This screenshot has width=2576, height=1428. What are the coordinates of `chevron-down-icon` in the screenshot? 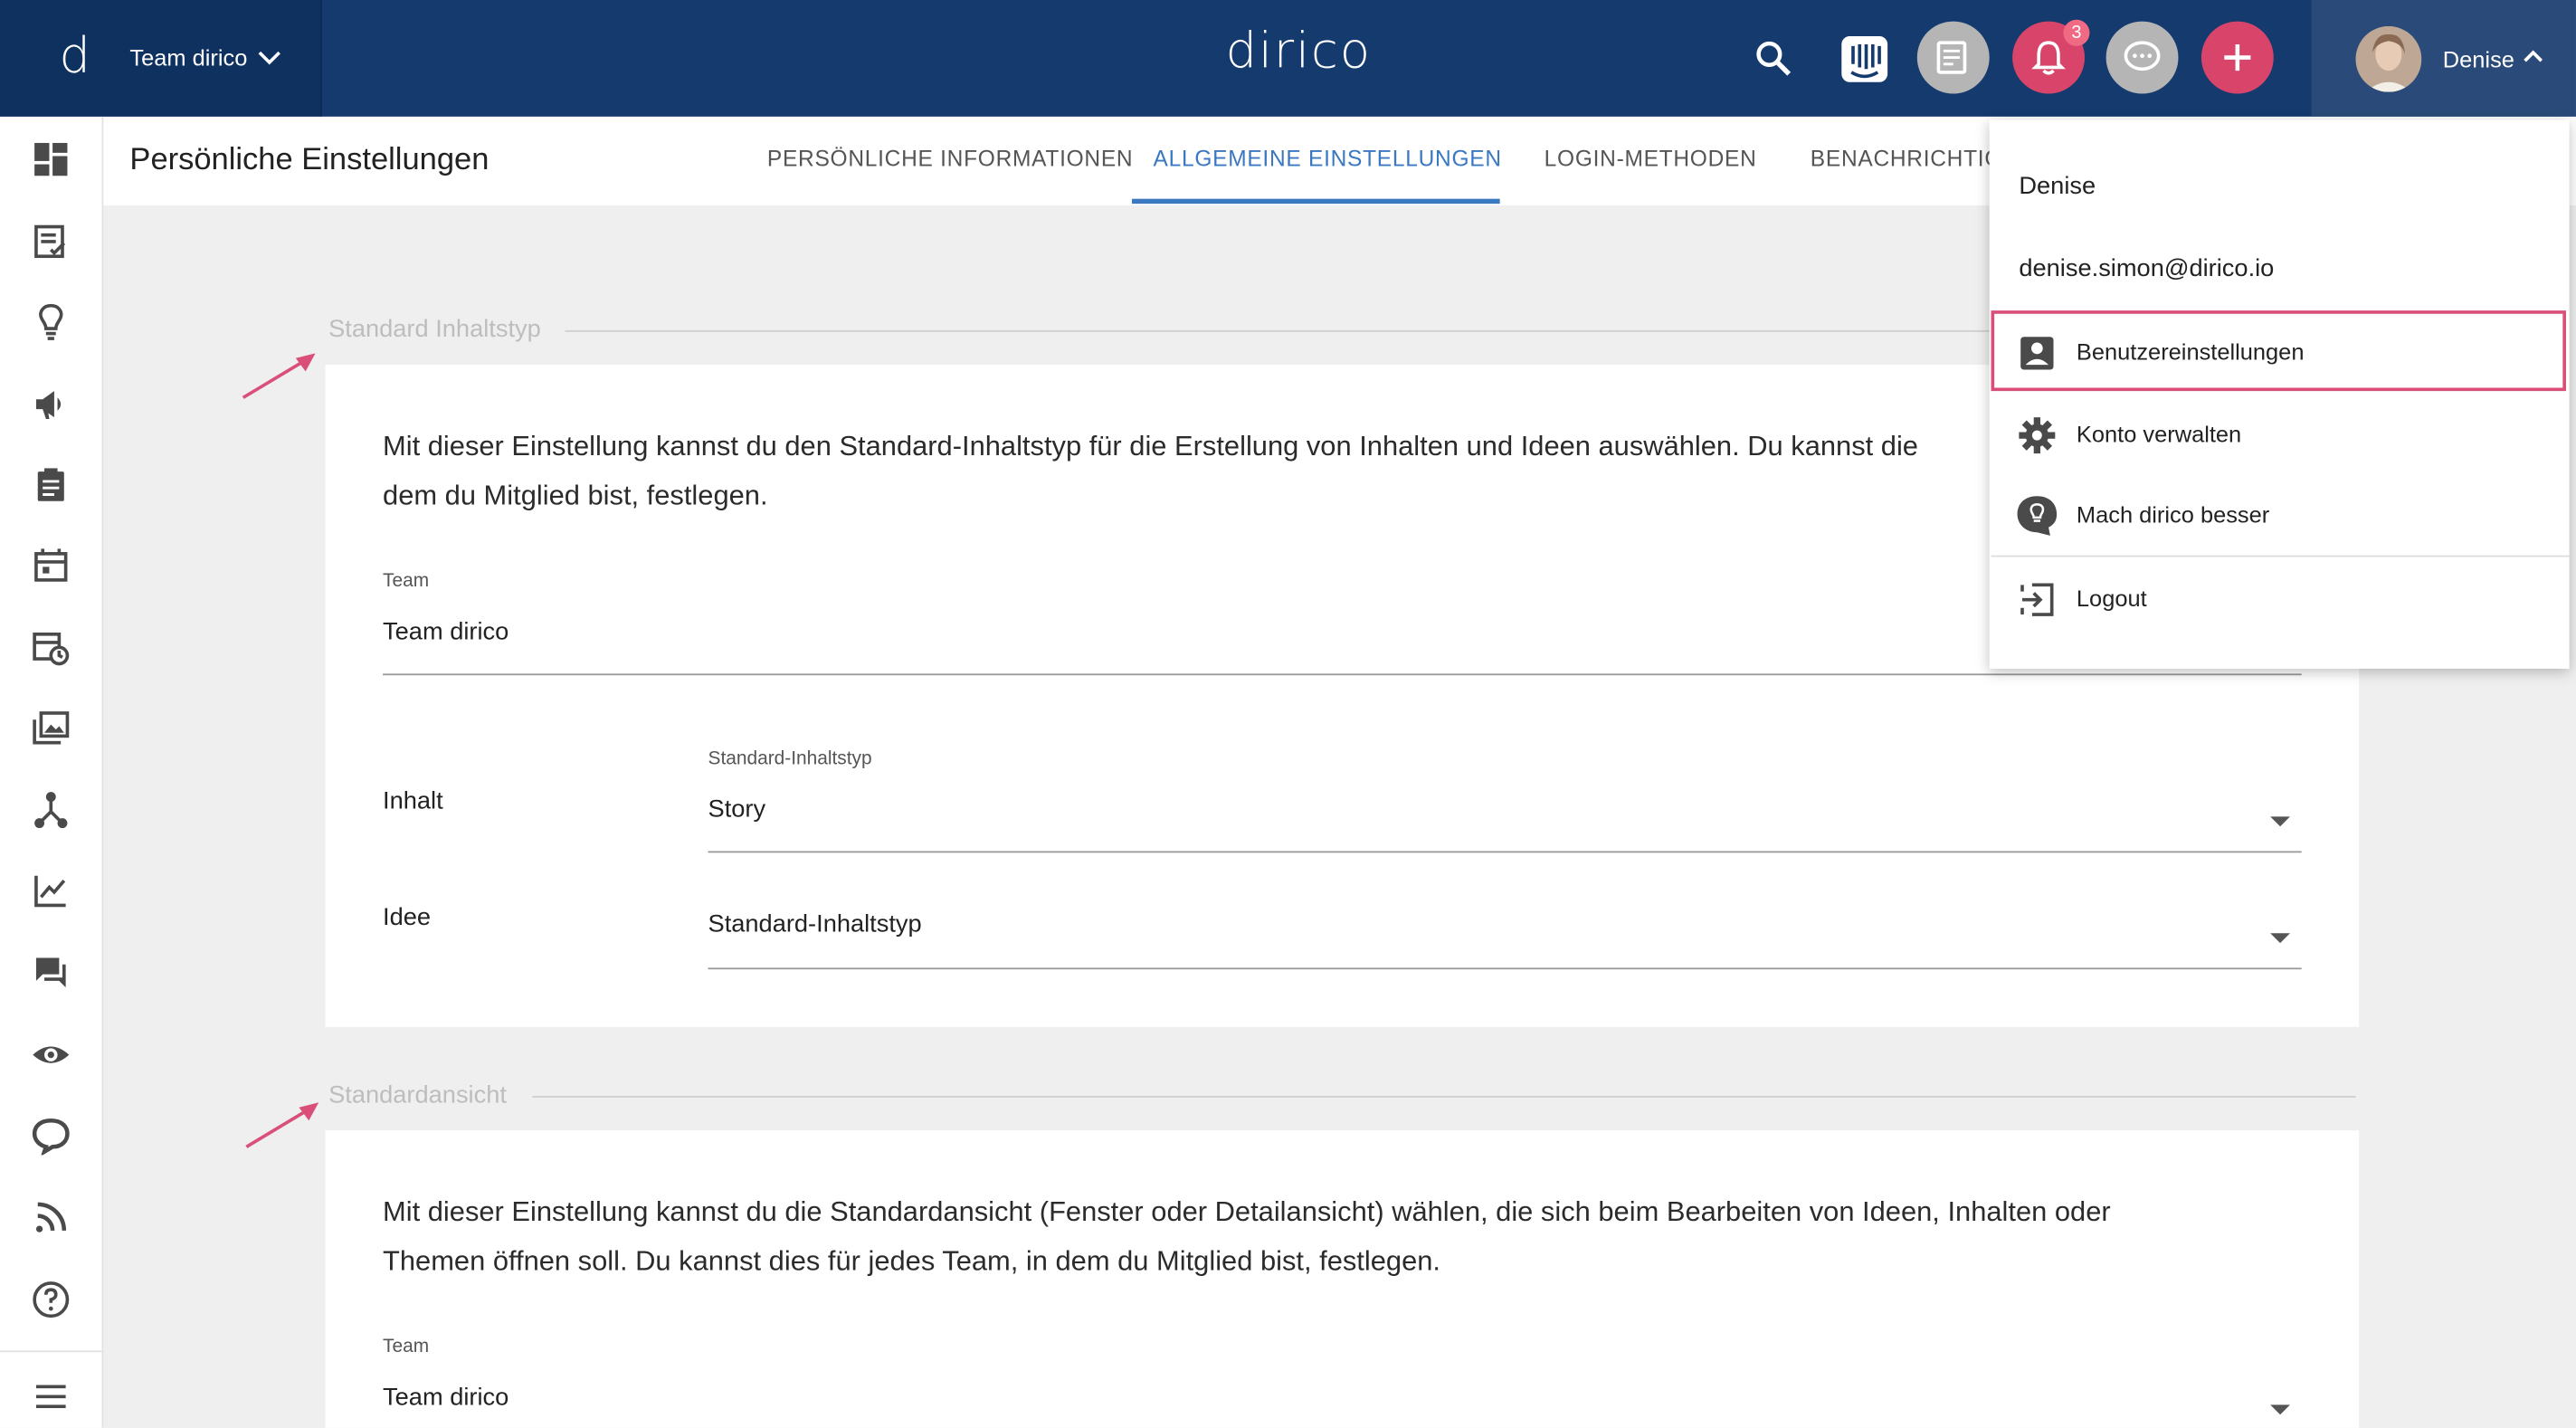 It's located at (269, 59).